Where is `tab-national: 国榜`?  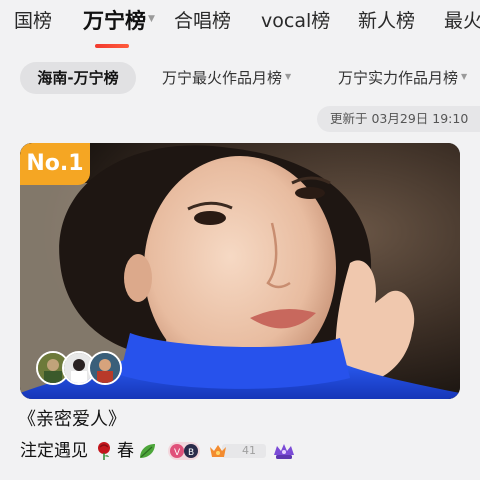 tab-national: 国榜 is located at coordinates (33, 21).